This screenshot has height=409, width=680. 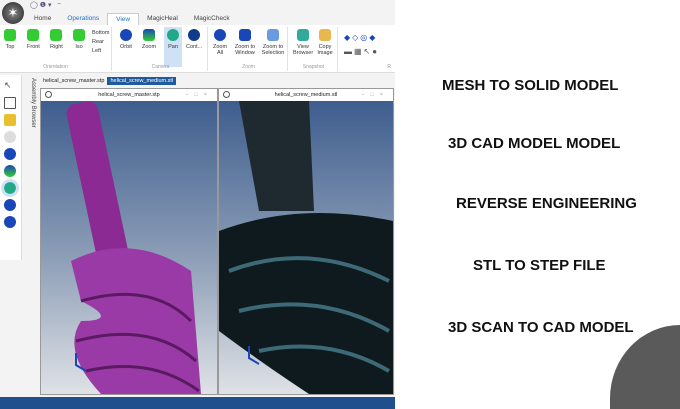 I want to click on tab-view: View, so click(x=123, y=19).